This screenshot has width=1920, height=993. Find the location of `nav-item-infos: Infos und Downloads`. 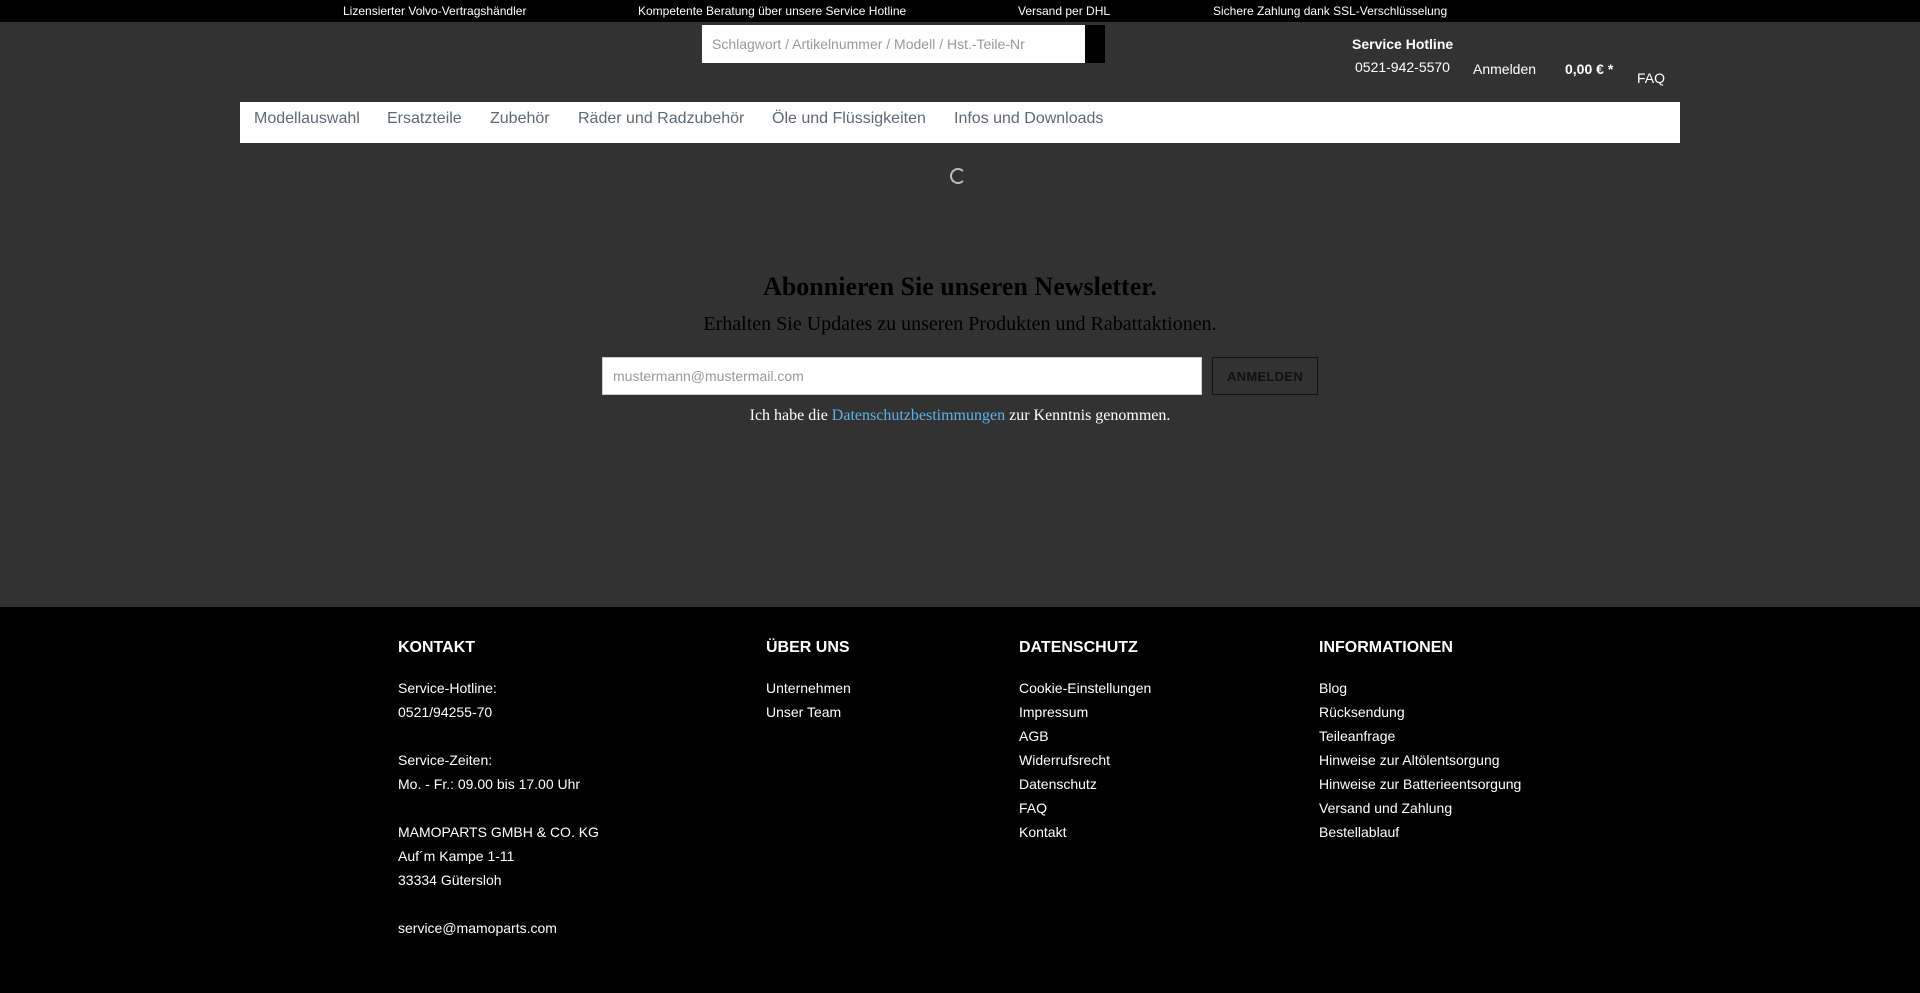

nav-item-infos: Infos und Downloads is located at coordinates (1028, 119).